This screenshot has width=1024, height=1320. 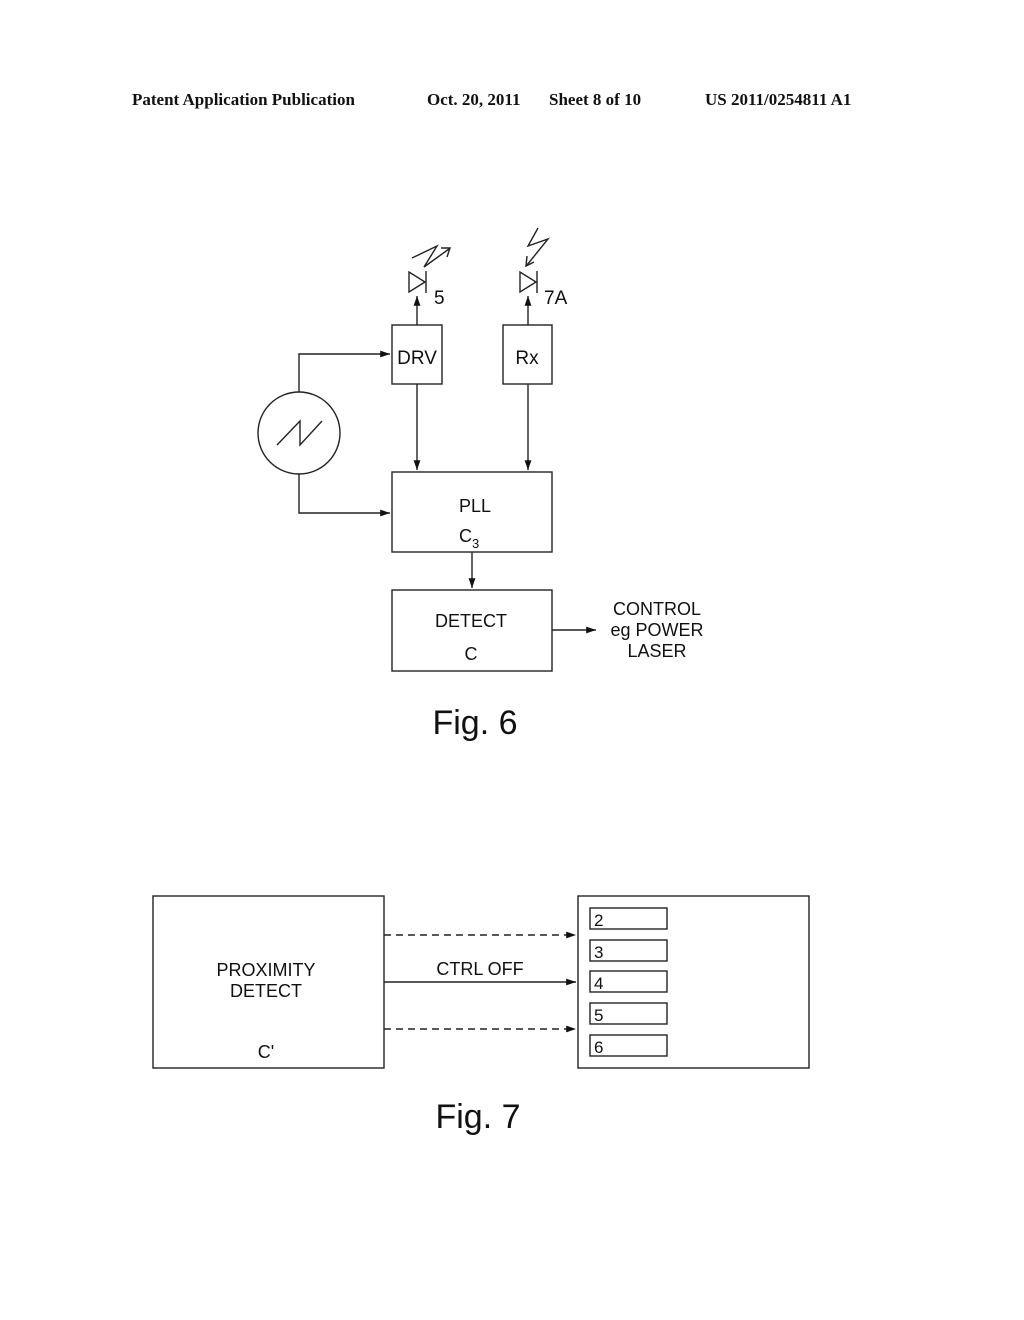 What do you see at coordinates (657, 609) in the screenshot?
I see `output-line-1: CONTROL` at bounding box center [657, 609].